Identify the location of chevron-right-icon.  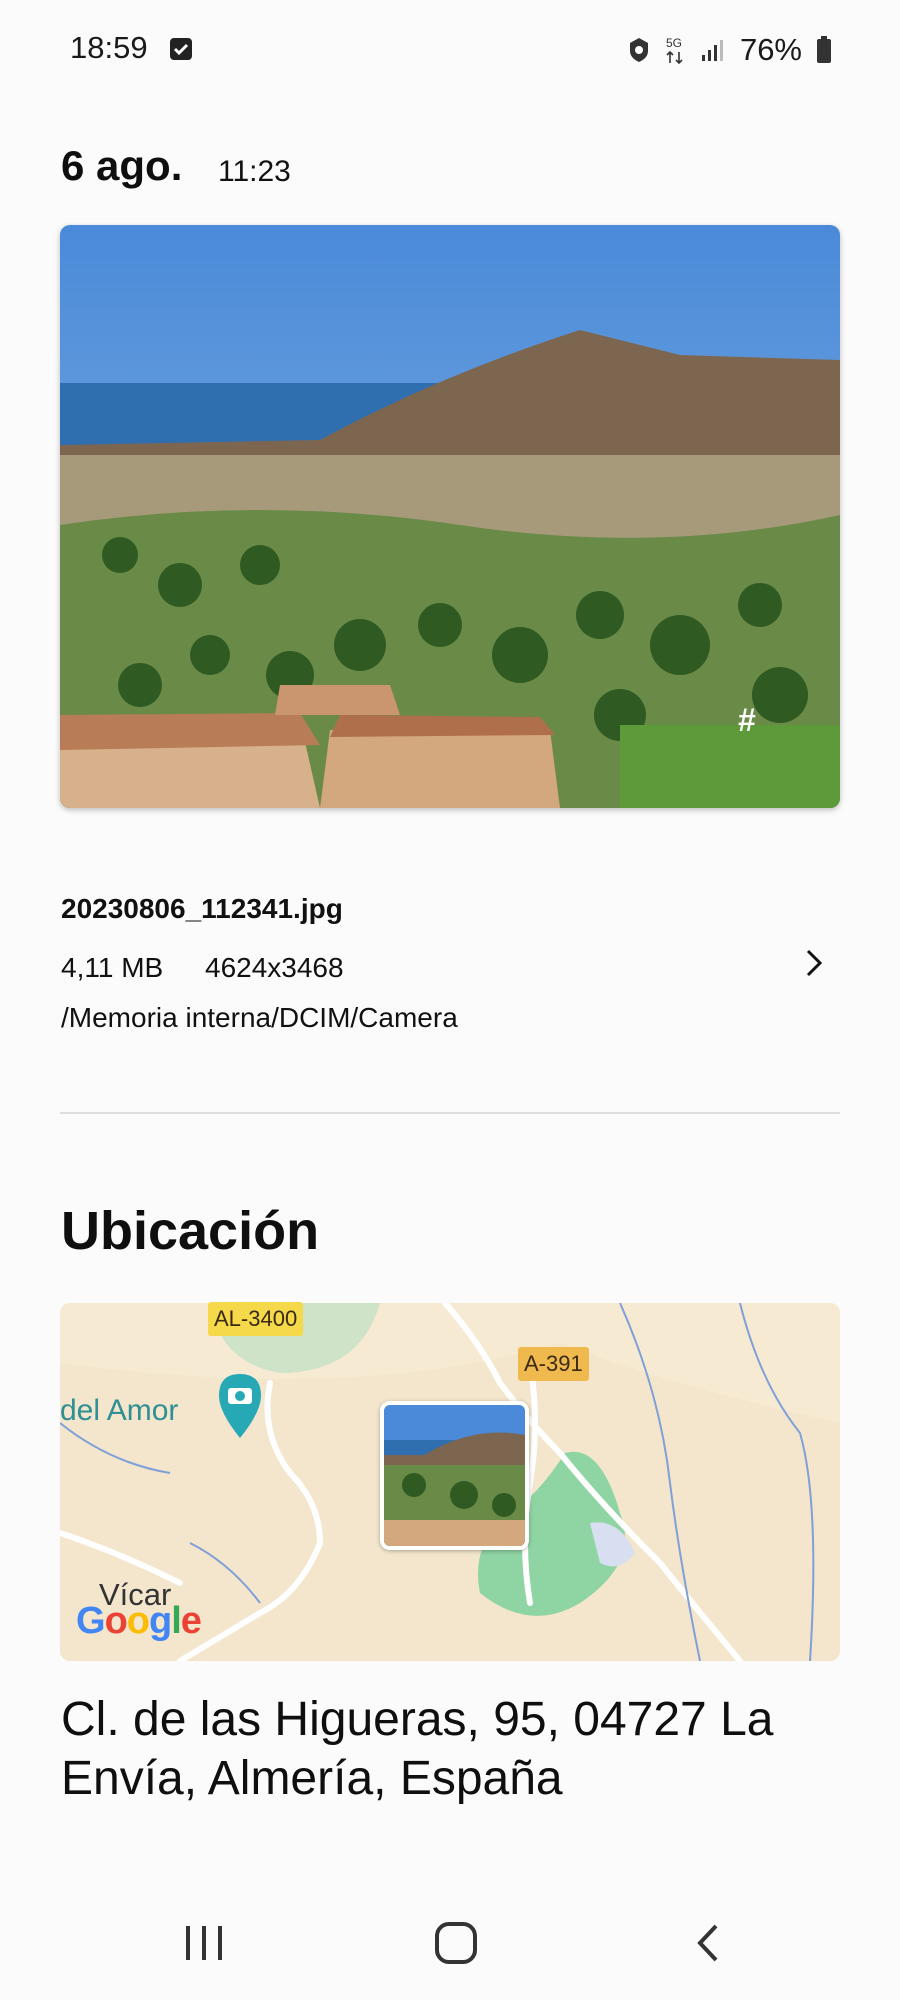
(815, 963).